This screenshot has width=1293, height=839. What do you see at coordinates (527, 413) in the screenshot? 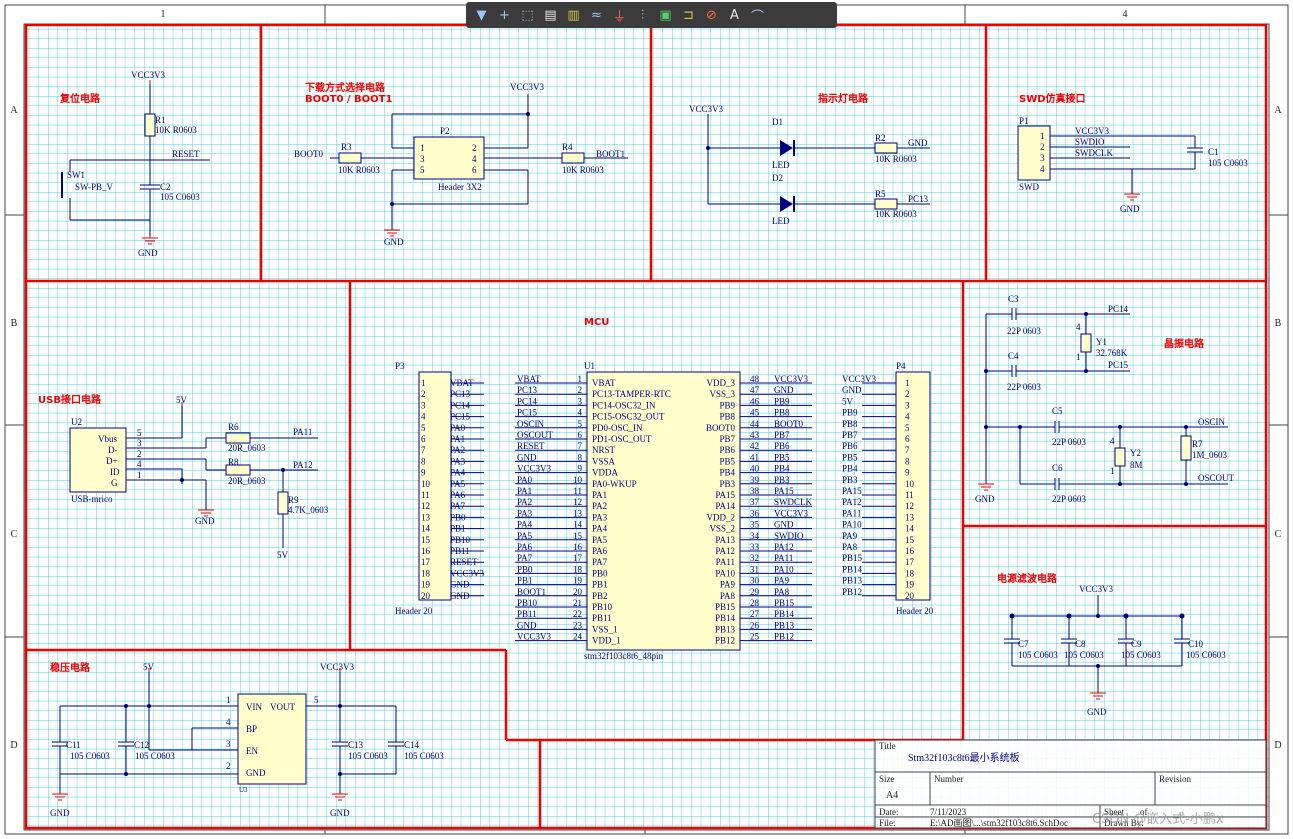
I see `u1-left-net: PC15` at bounding box center [527, 413].